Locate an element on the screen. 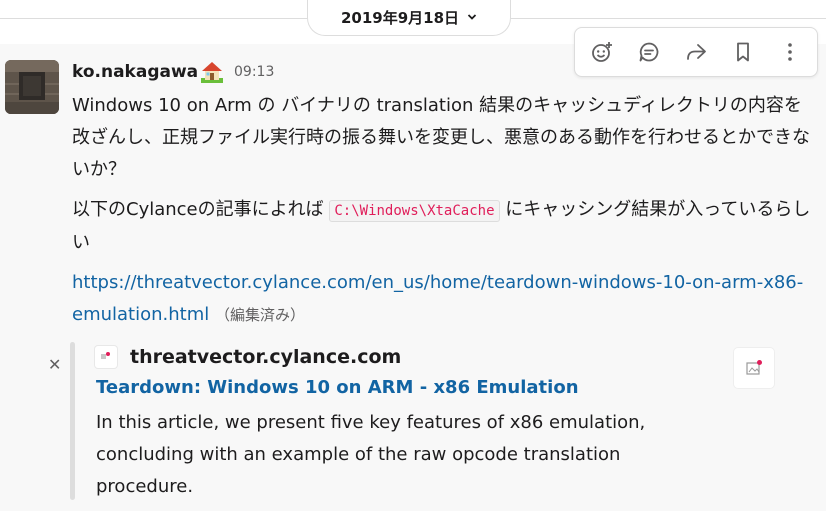  save-bookmark-button is located at coordinates (743, 52).